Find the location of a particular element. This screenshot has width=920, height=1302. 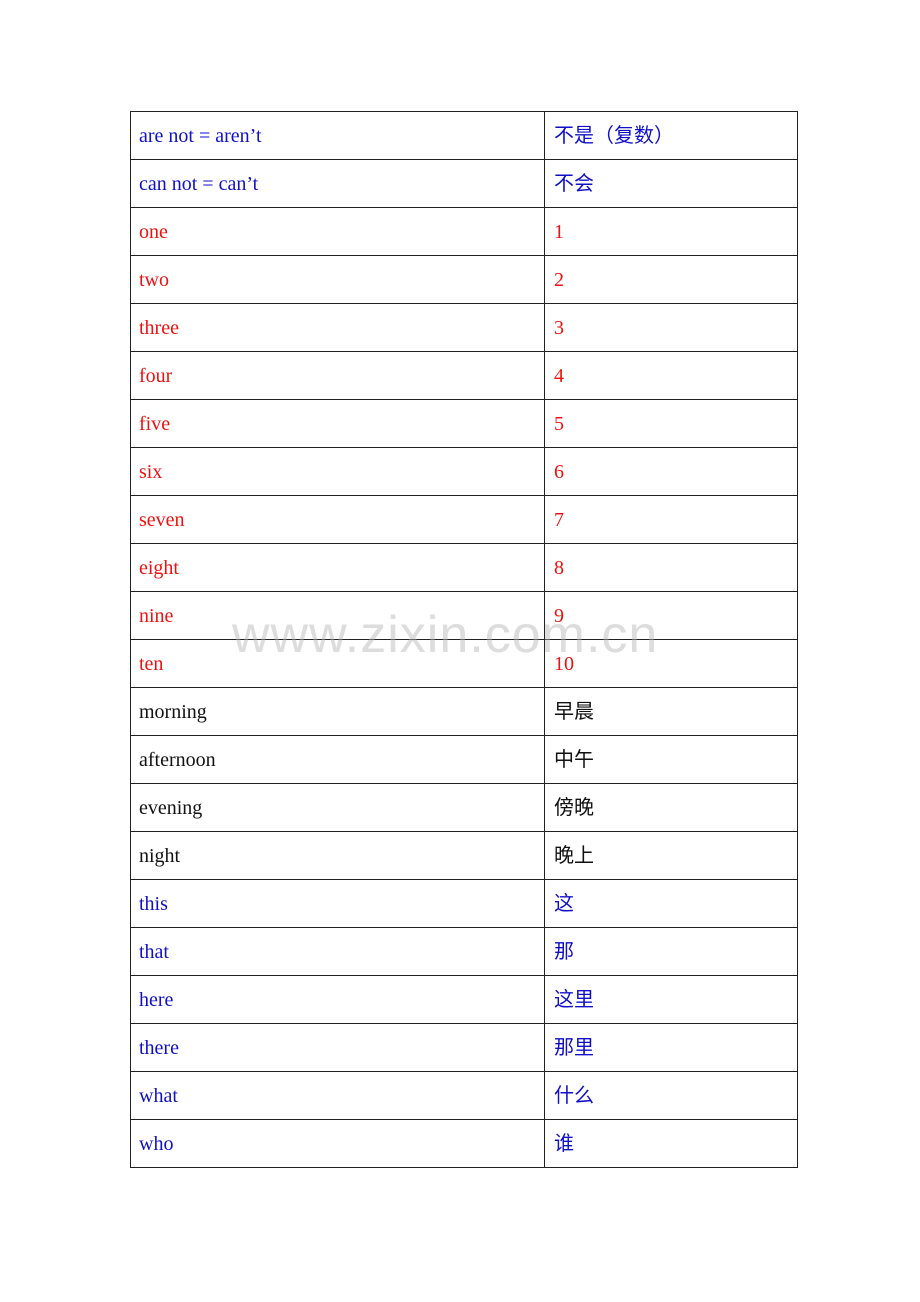

vocab-row: morning 早晨 is located at coordinates (464, 711).